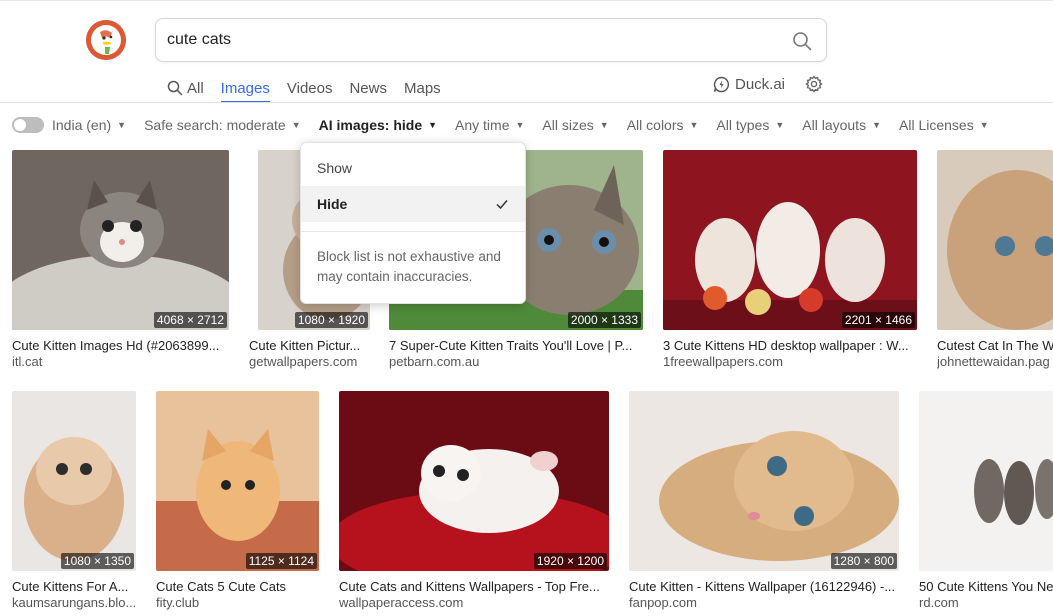 This screenshot has height=616, width=1053. I want to click on gear-icon, so click(814, 84).